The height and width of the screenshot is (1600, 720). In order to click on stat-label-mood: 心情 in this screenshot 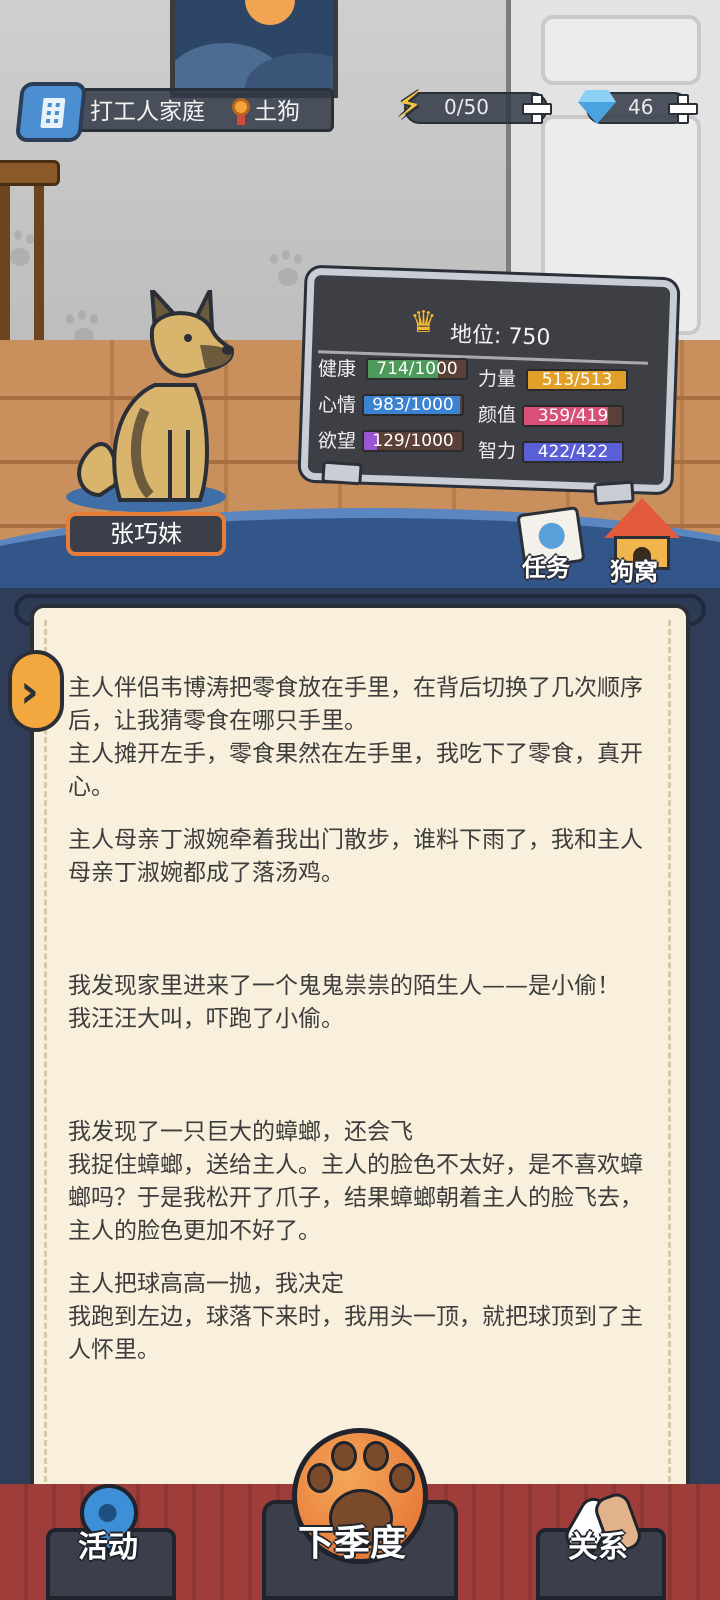, I will do `click(337, 405)`.